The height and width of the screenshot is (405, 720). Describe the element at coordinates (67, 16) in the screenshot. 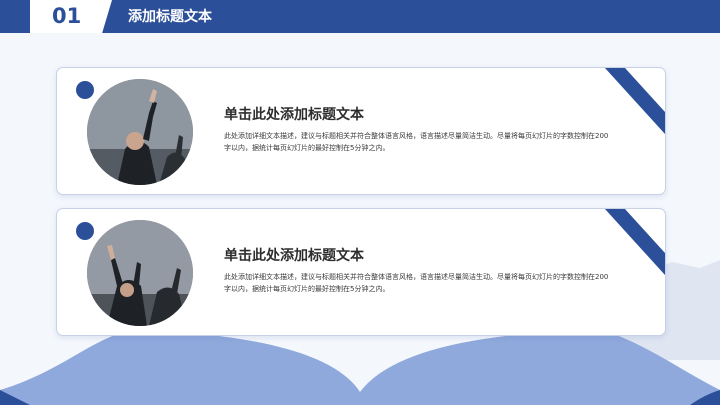

I see `section-number: 01` at that location.